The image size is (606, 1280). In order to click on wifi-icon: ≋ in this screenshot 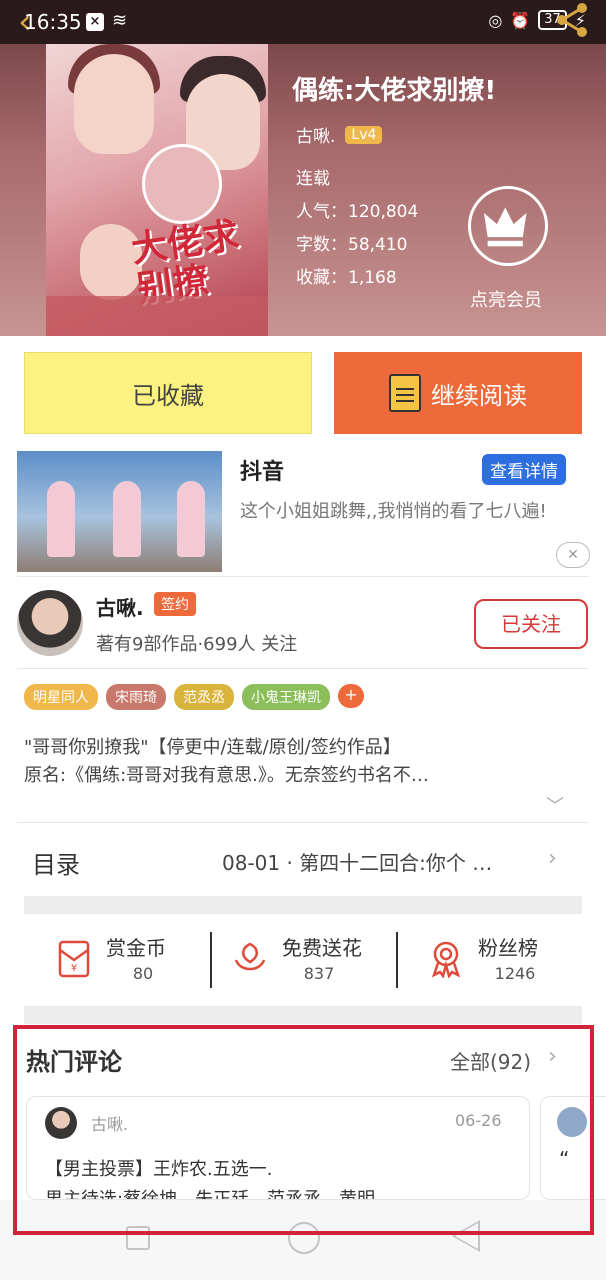, I will do `click(120, 20)`.